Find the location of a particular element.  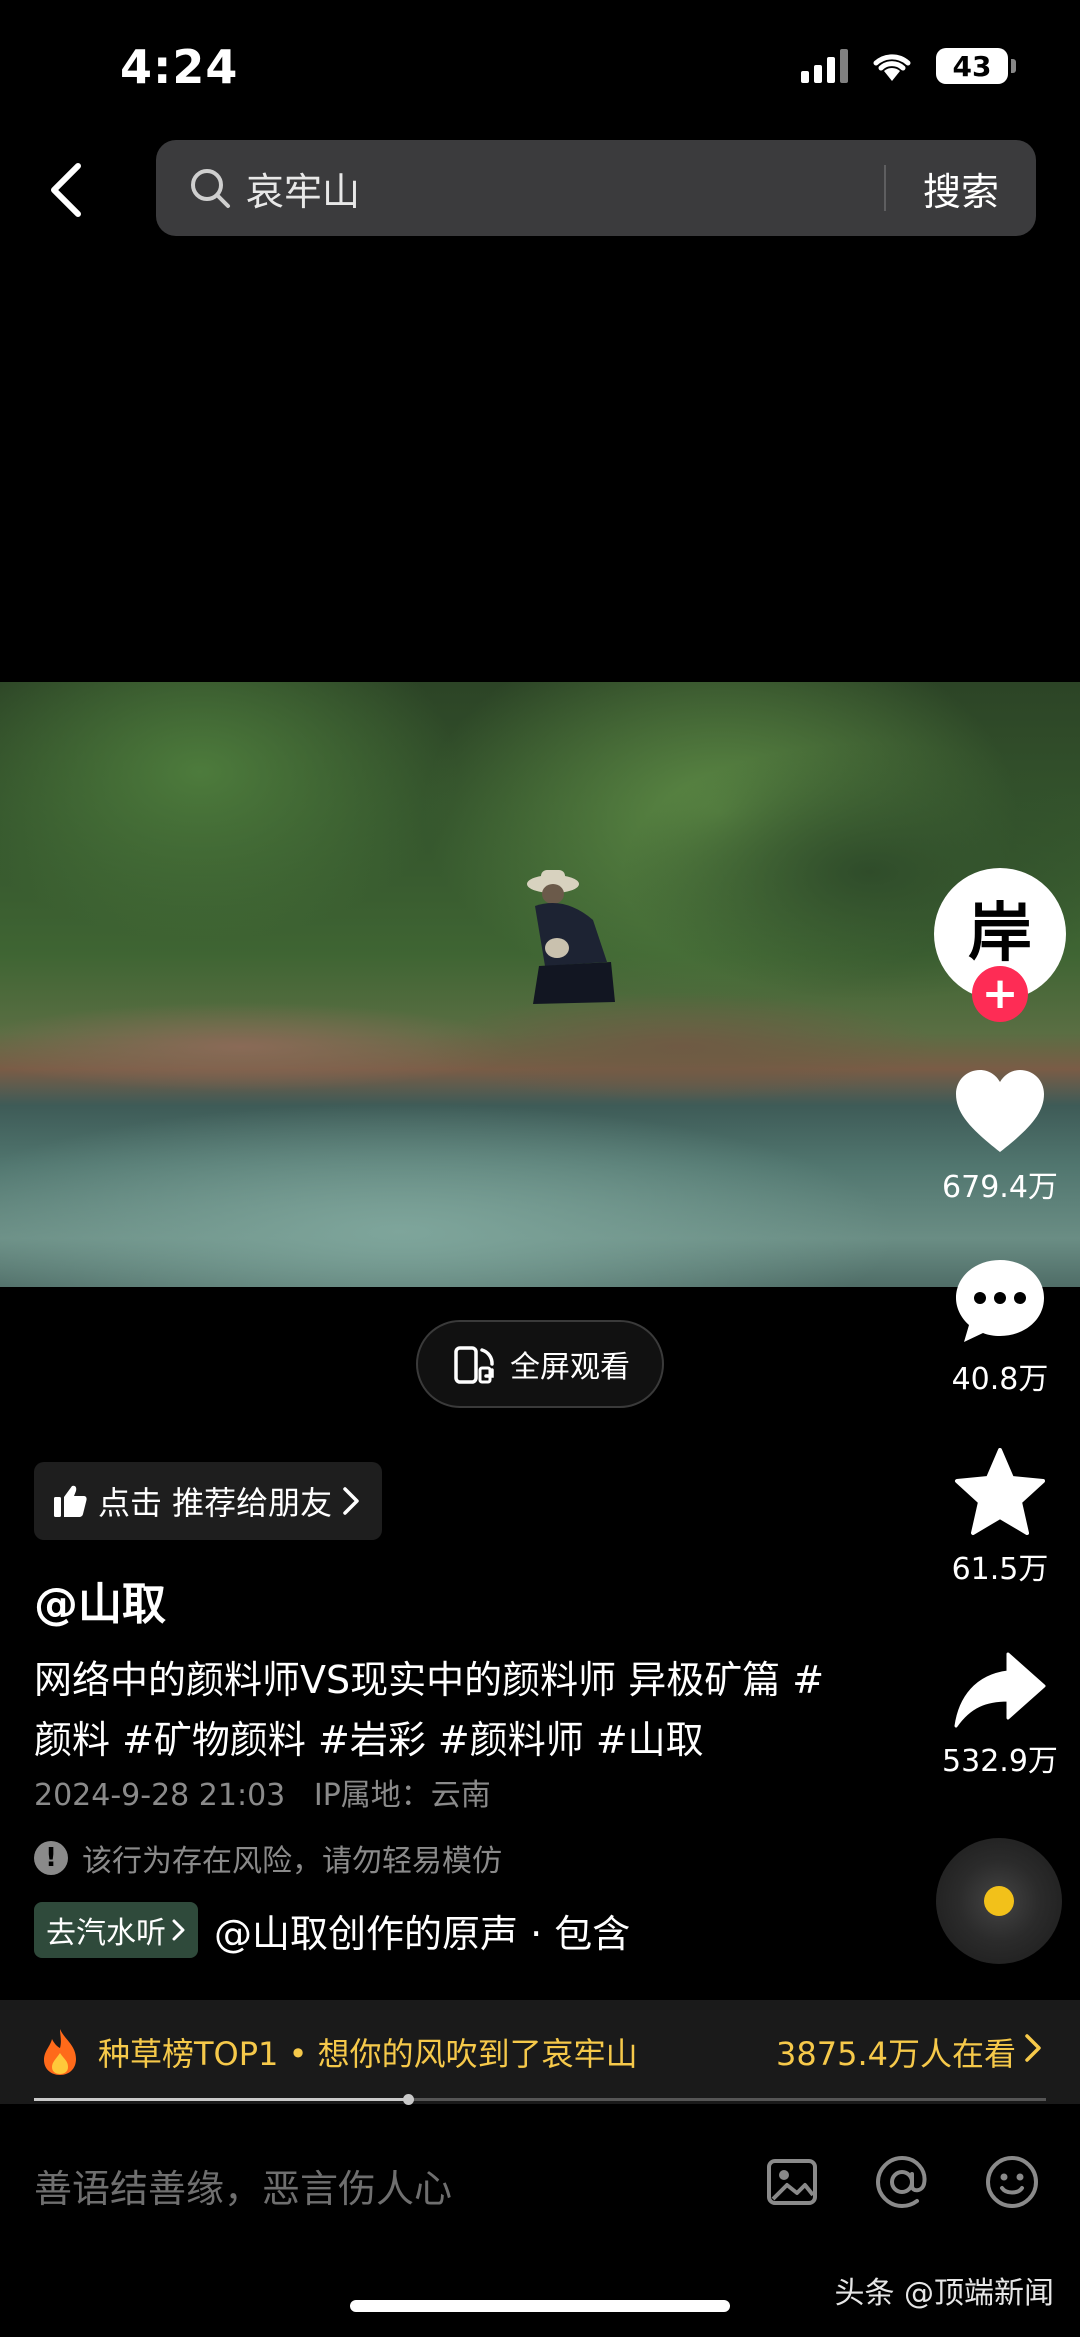

back-button is located at coordinates (66, 190).